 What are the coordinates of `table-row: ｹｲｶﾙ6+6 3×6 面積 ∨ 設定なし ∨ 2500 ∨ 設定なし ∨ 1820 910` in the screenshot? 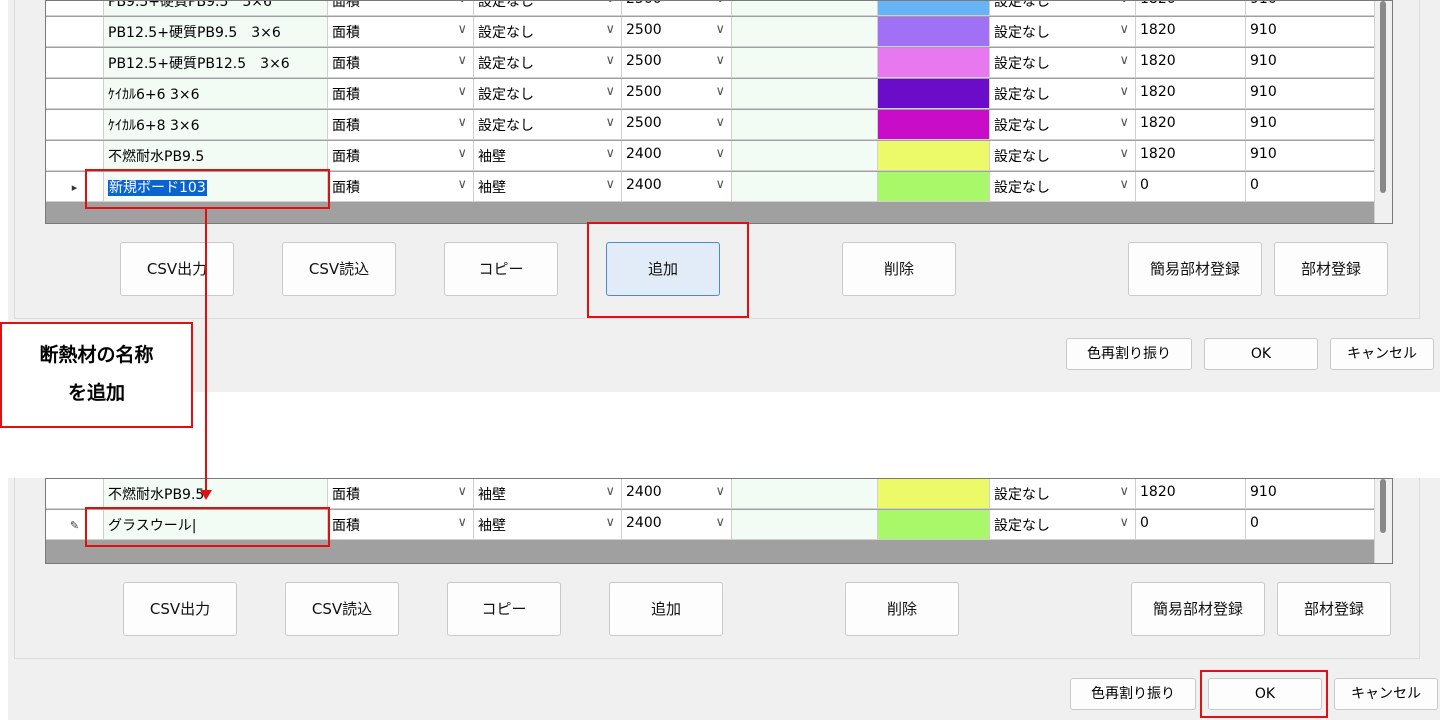 It's located at (719, 94).